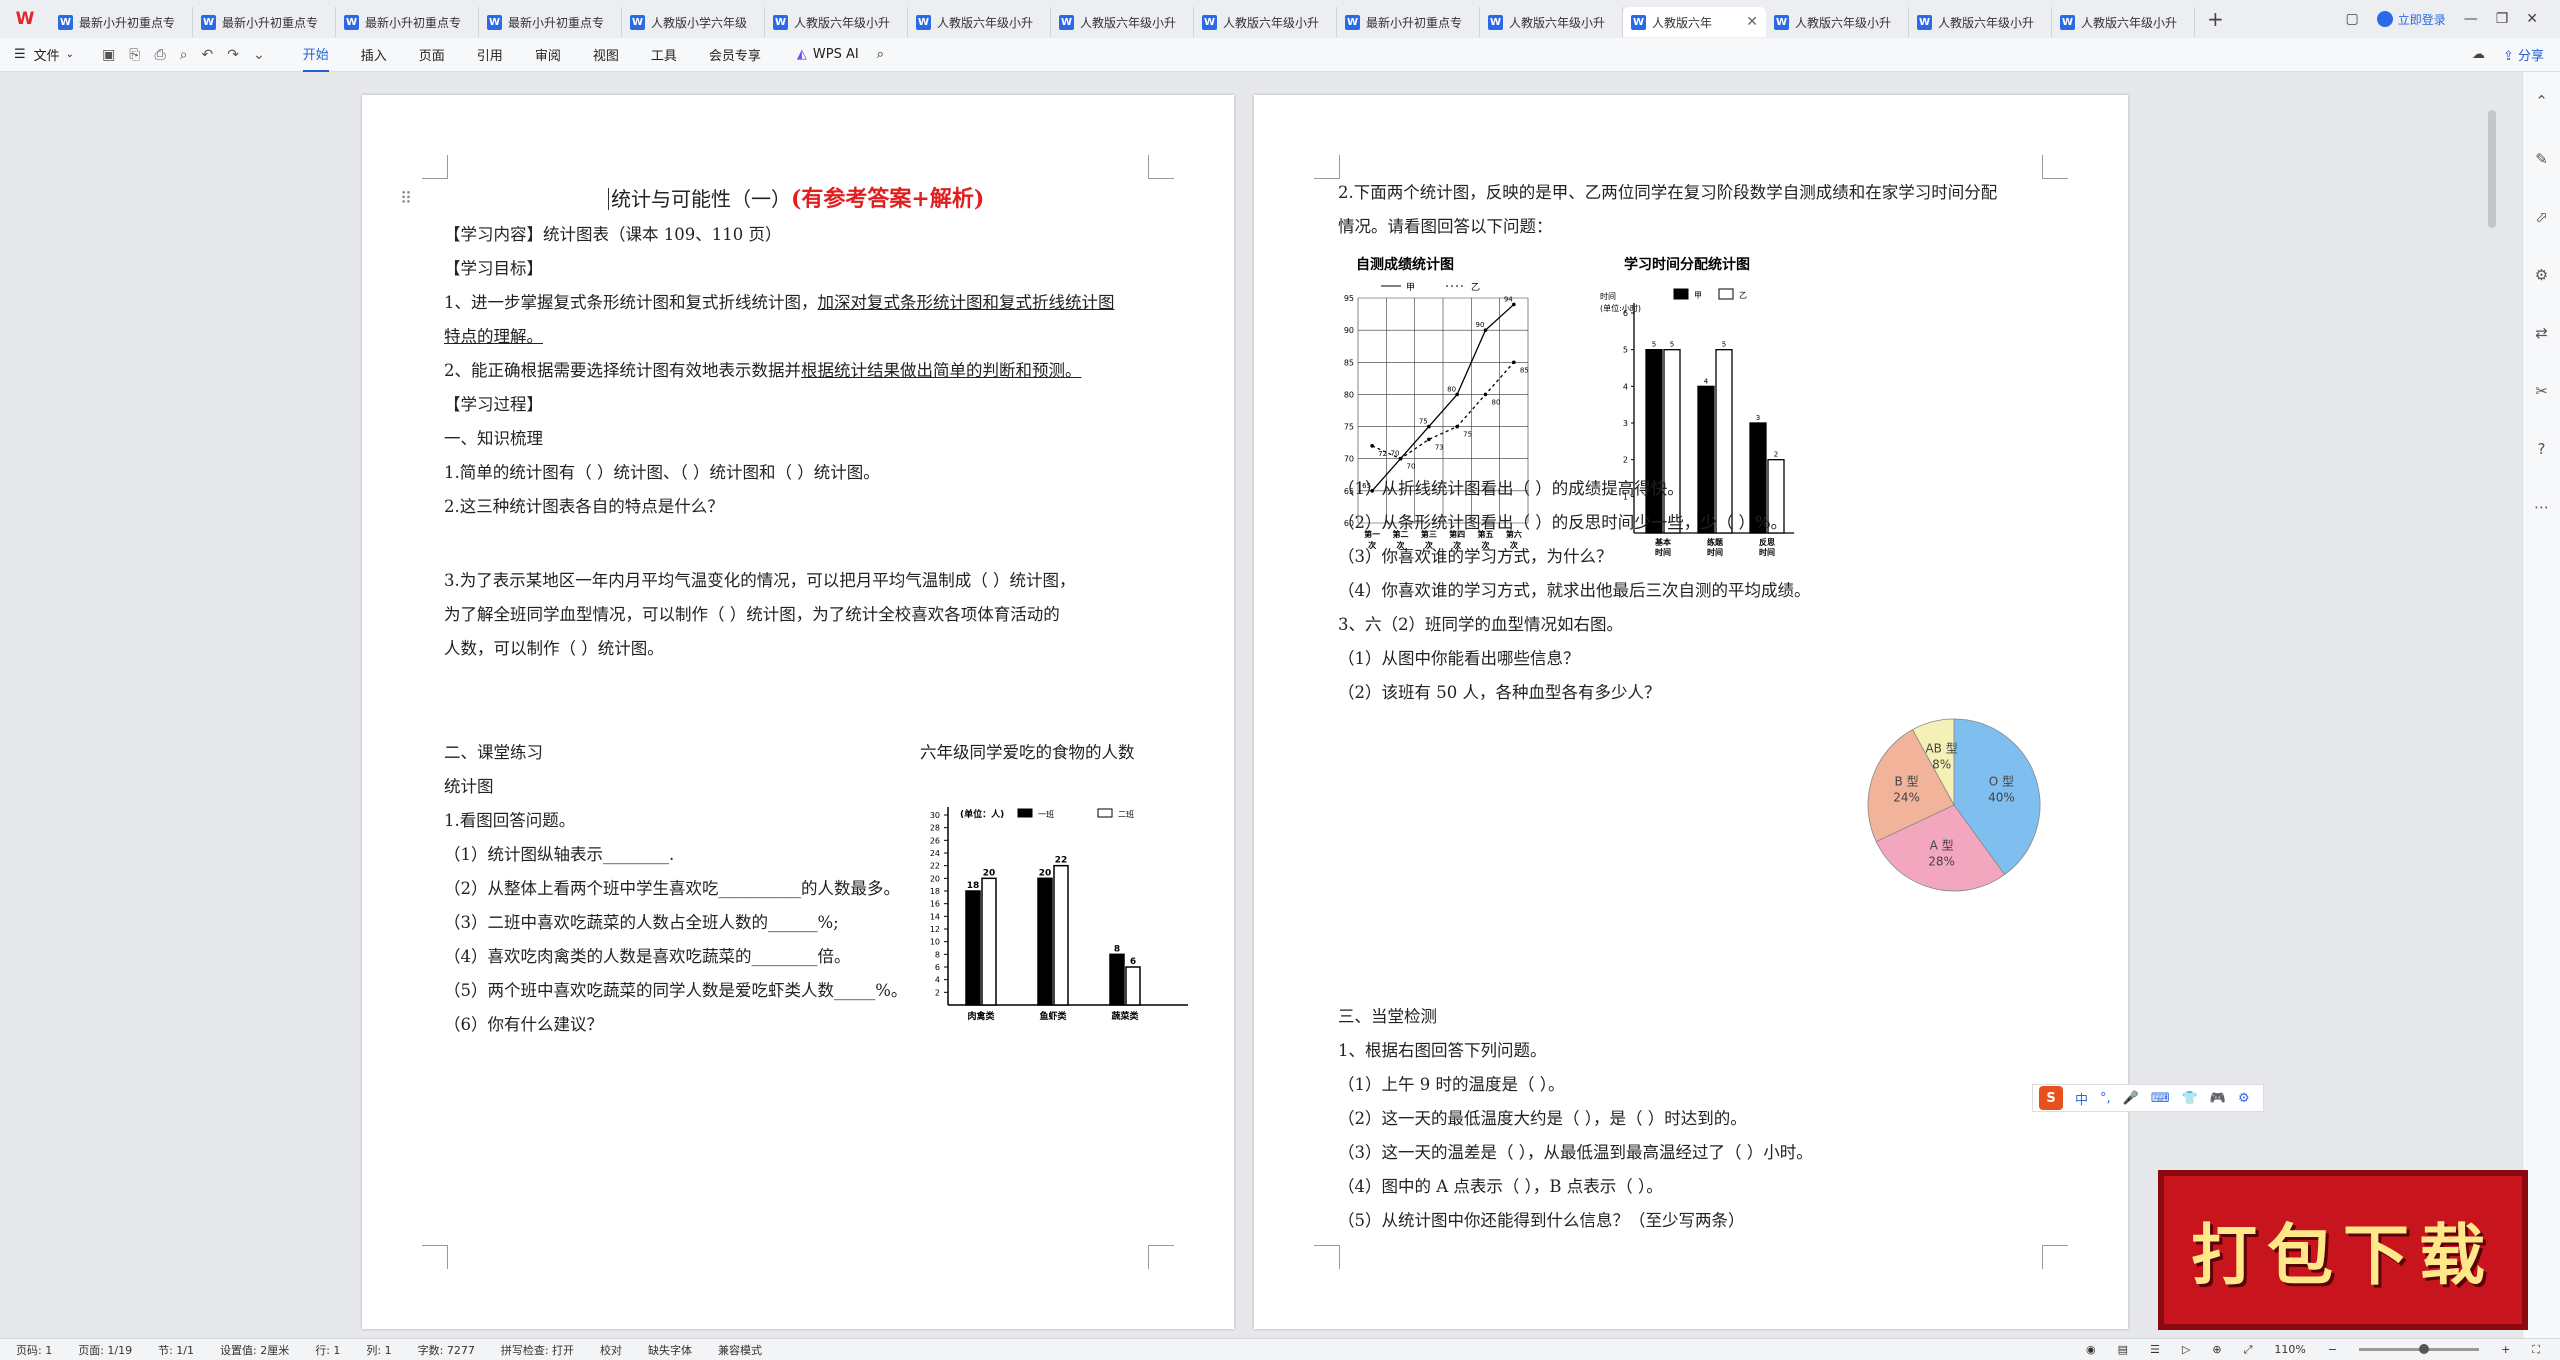 This screenshot has height=1360, width=2560. I want to click on outline-view-icon: ☰, so click(2155, 1349).